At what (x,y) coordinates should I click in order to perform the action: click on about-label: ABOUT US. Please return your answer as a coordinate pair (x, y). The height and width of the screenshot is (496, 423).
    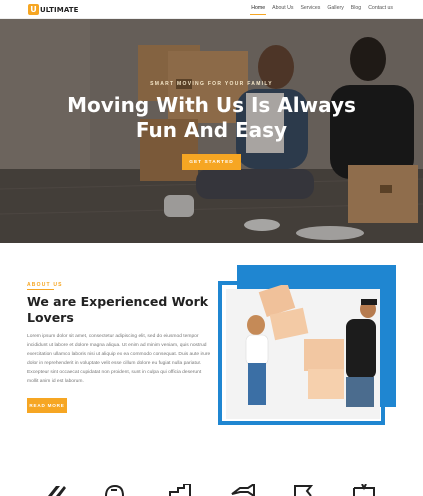
    Looking at the image, I should click on (45, 285).